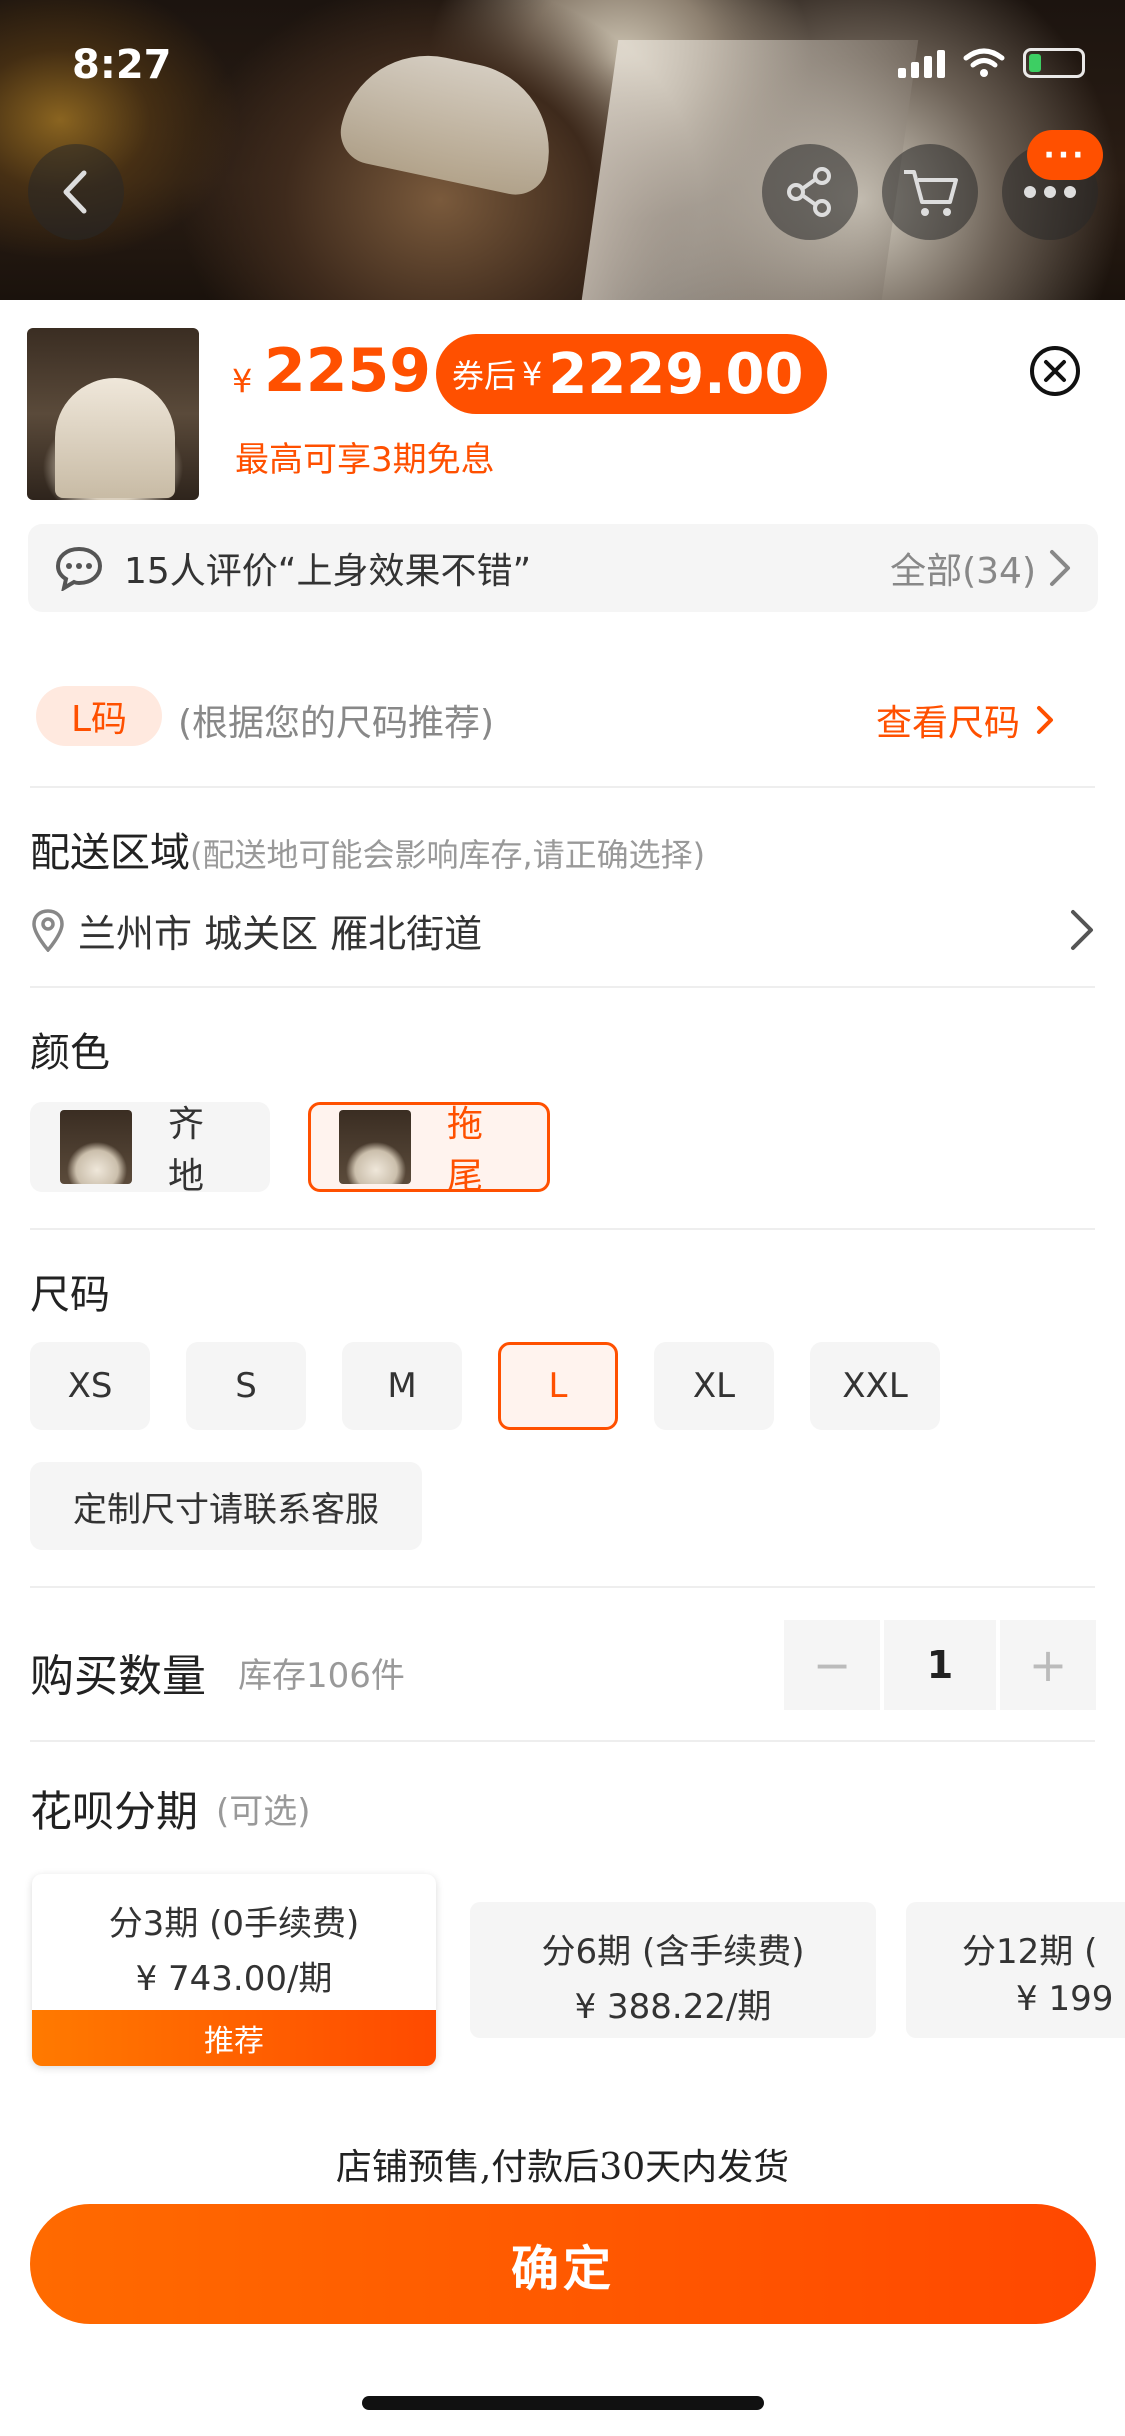 The image size is (1125, 2436). I want to click on review-summary-bar: 15人评价“上身效果不错” 全部(34), so click(563, 568).